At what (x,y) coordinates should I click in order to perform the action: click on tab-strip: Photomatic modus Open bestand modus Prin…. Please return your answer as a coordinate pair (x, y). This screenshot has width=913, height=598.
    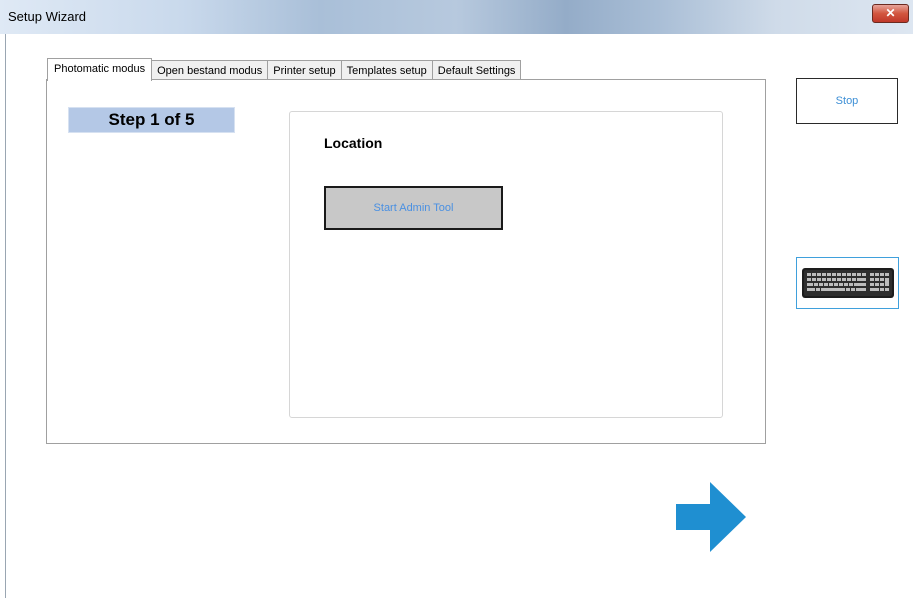
    Looking at the image, I should click on (284, 69).